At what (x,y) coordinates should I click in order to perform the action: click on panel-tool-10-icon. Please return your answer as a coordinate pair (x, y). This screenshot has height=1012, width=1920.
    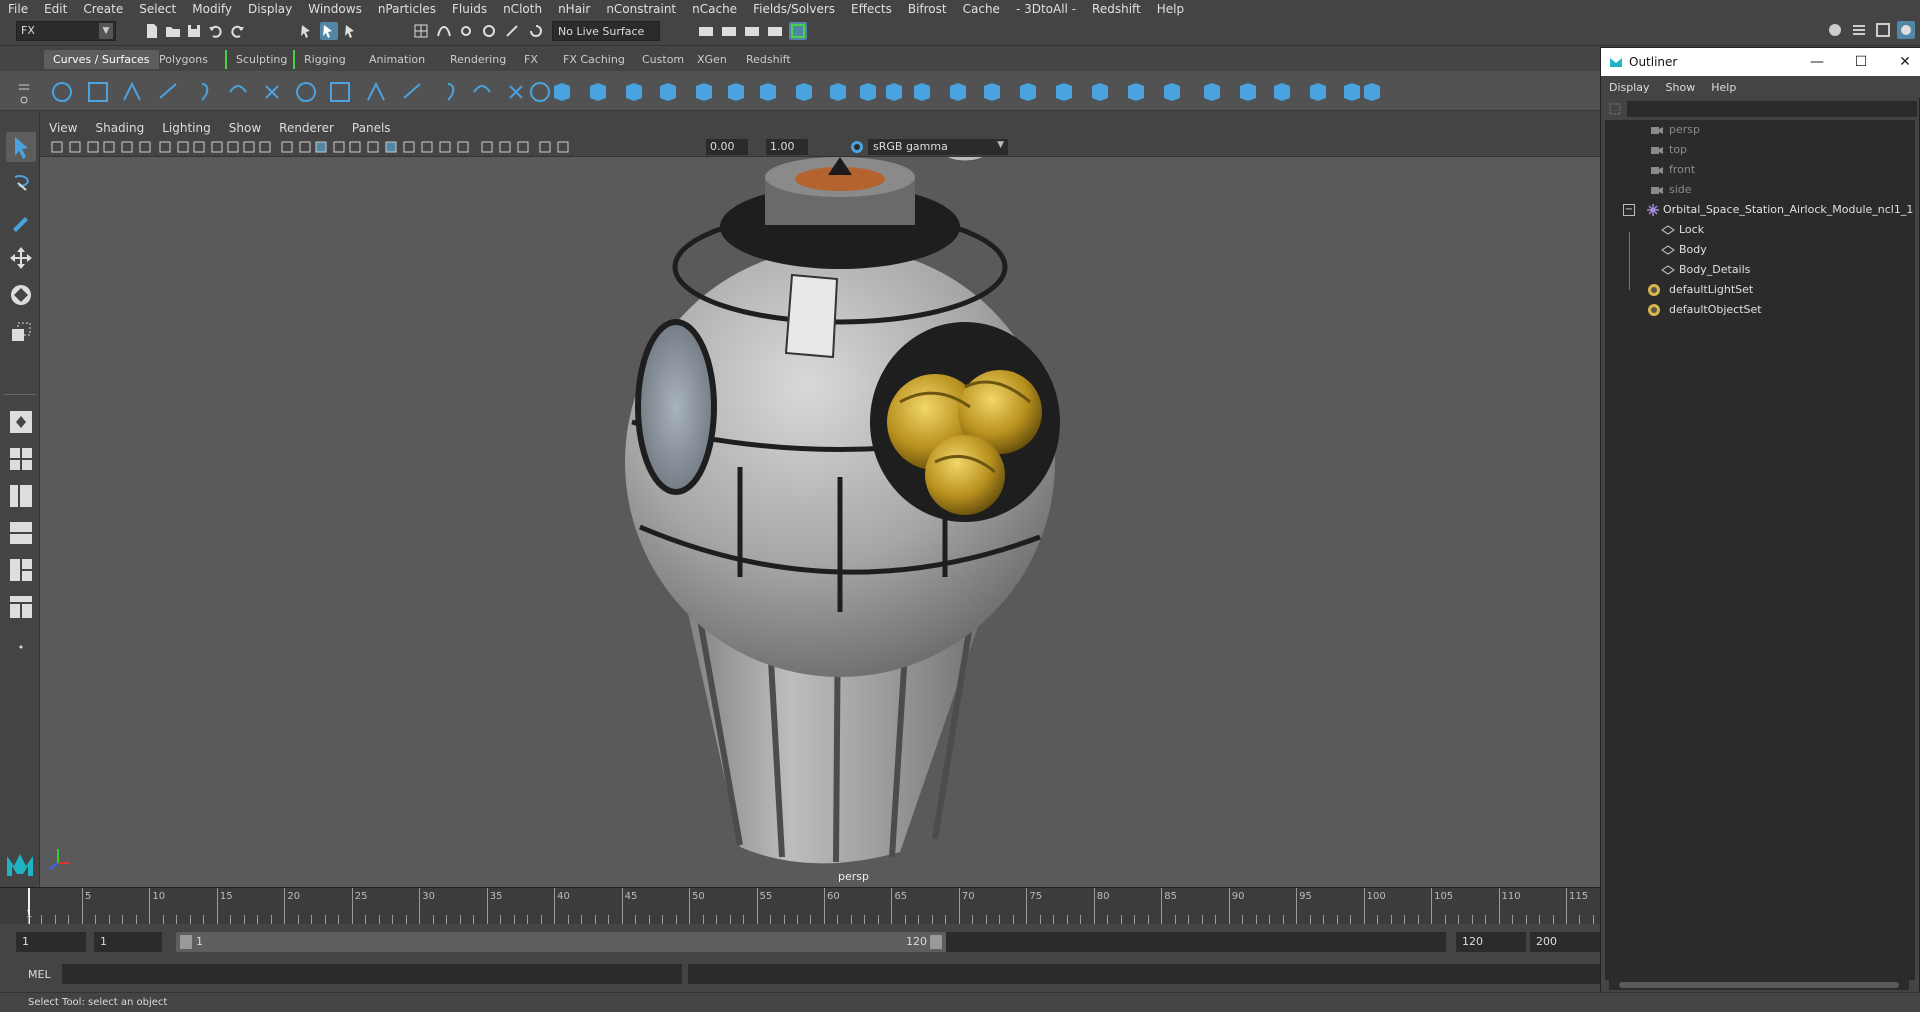
    Looking at the image, I should click on (217, 147).